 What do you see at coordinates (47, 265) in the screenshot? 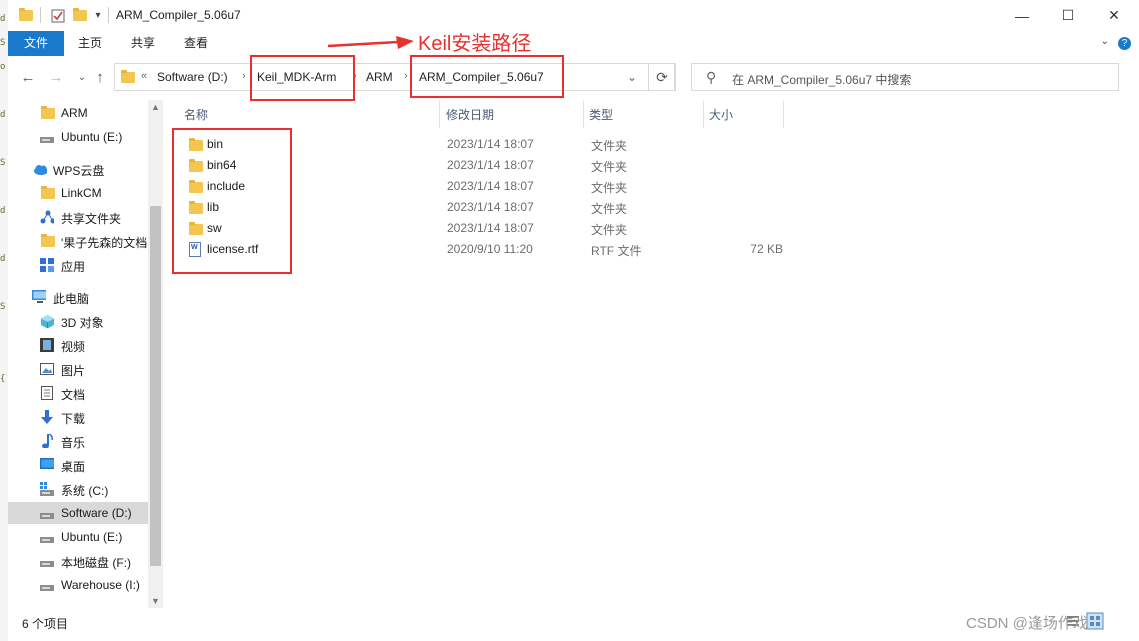
I see `apps-icon` at bounding box center [47, 265].